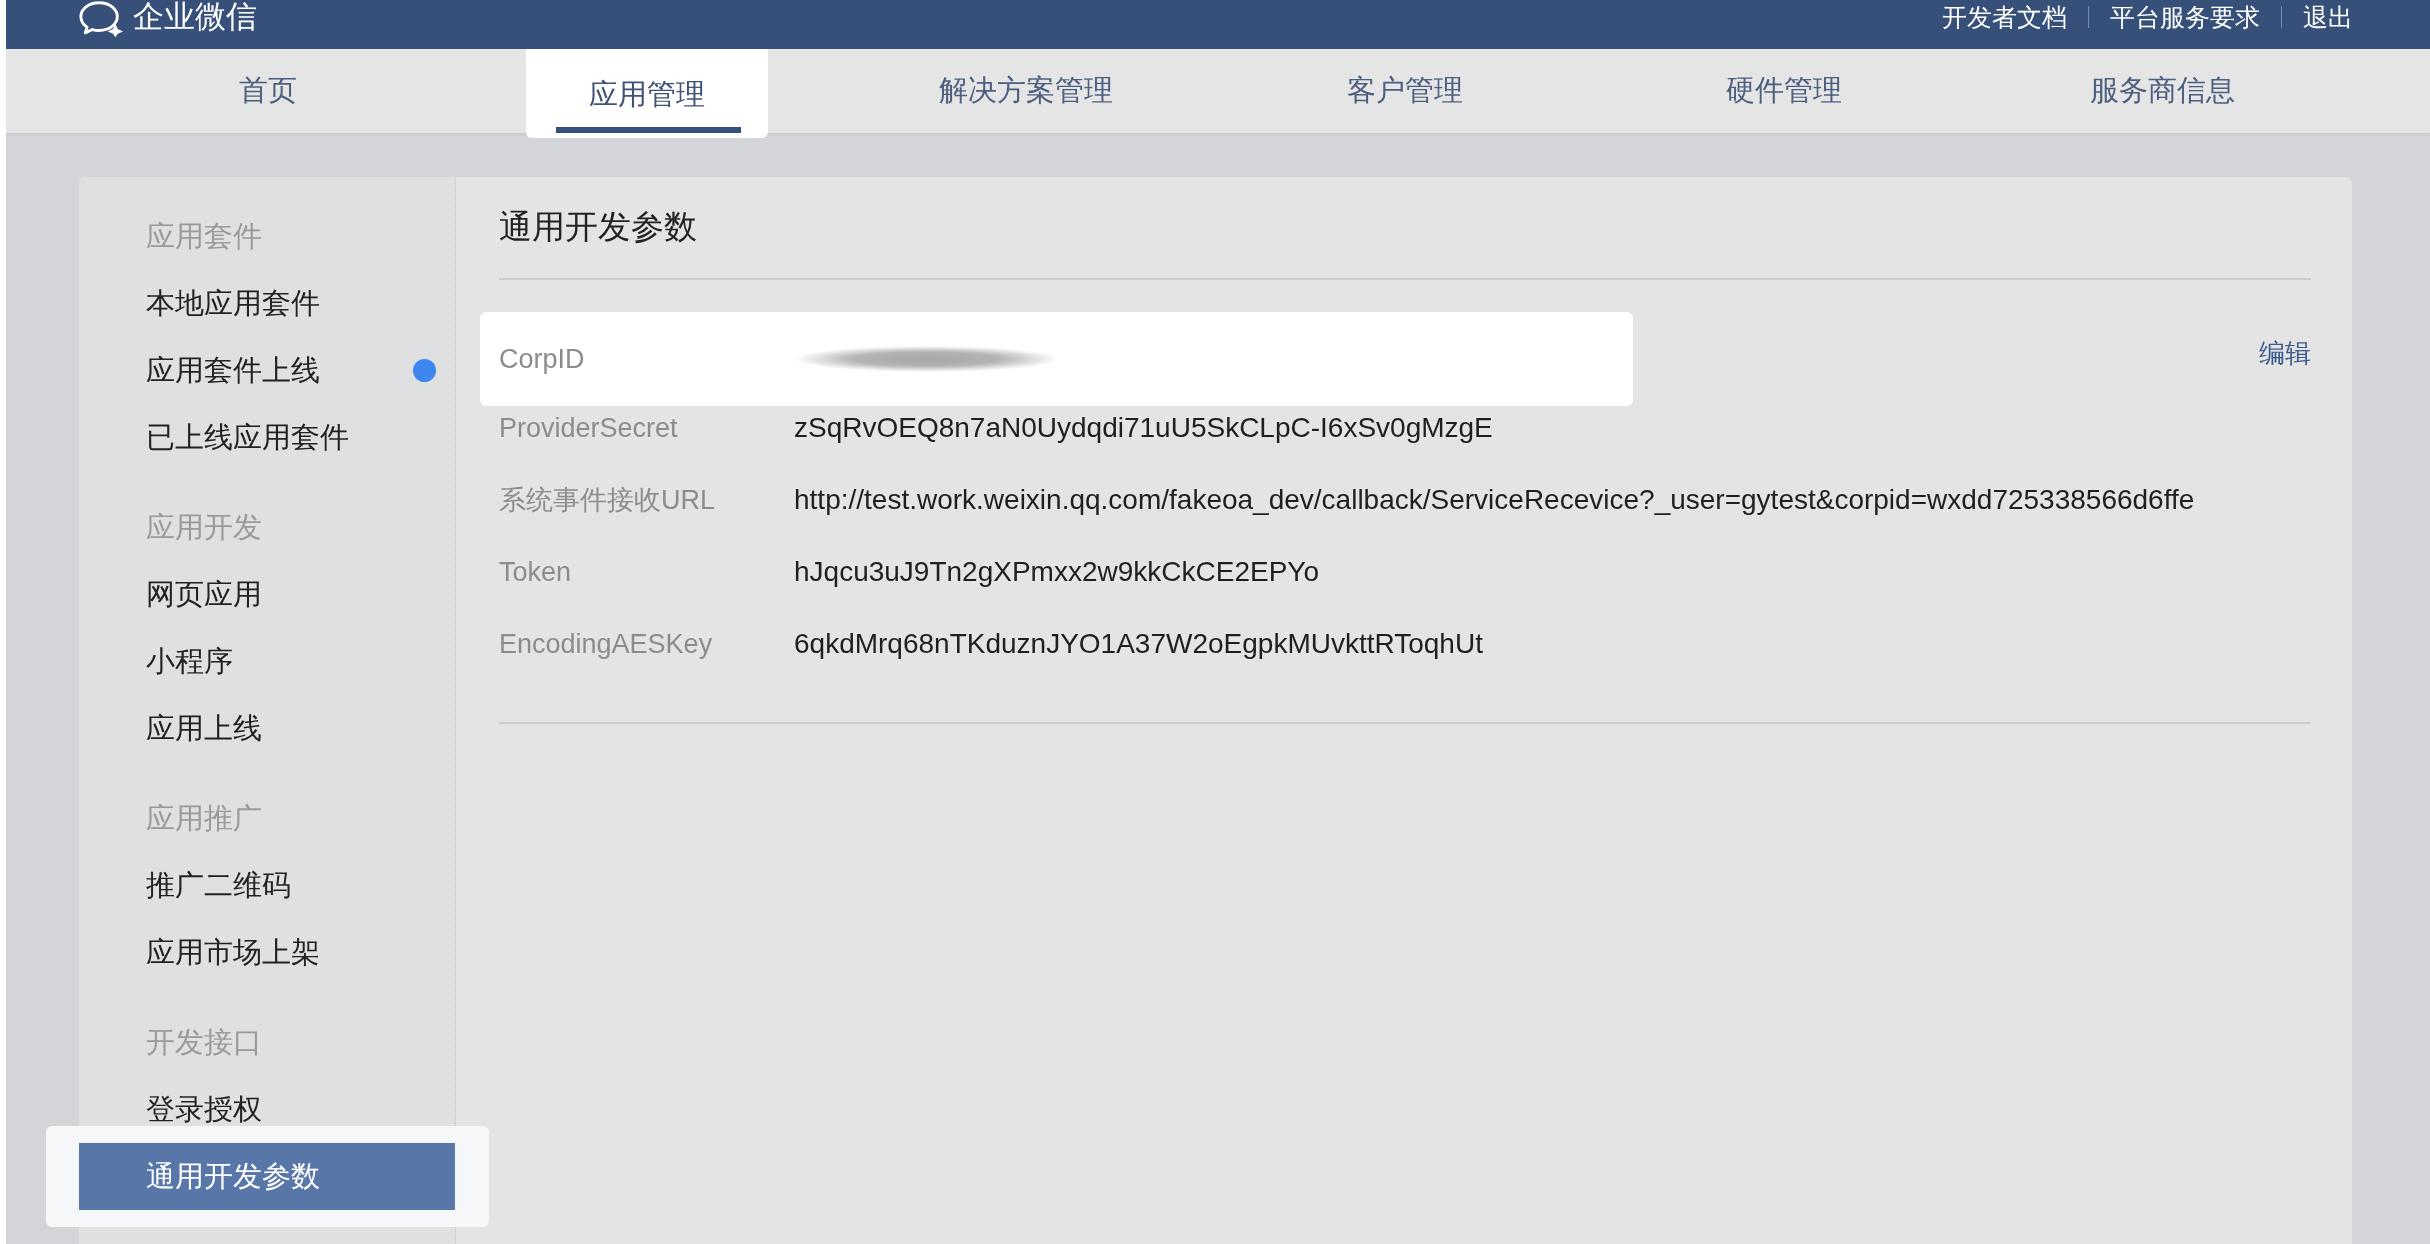 The image size is (2430, 1244). What do you see at coordinates (1494, 500) in the screenshot?
I see `field-value: http://test.work.weixin.qq.com/fakeoa_dev/callback/ServiceRecevice?_user=gytest&corpid=wxdd725338566d6ffe` at bounding box center [1494, 500].